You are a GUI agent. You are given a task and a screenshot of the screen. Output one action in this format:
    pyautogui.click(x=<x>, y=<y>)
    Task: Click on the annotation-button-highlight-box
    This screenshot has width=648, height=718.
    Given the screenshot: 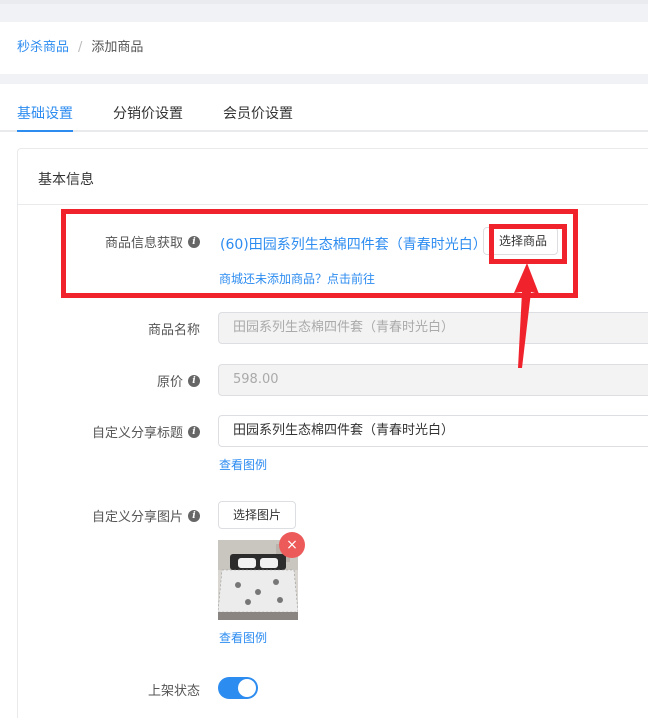 What is the action you would take?
    pyautogui.click(x=528, y=244)
    